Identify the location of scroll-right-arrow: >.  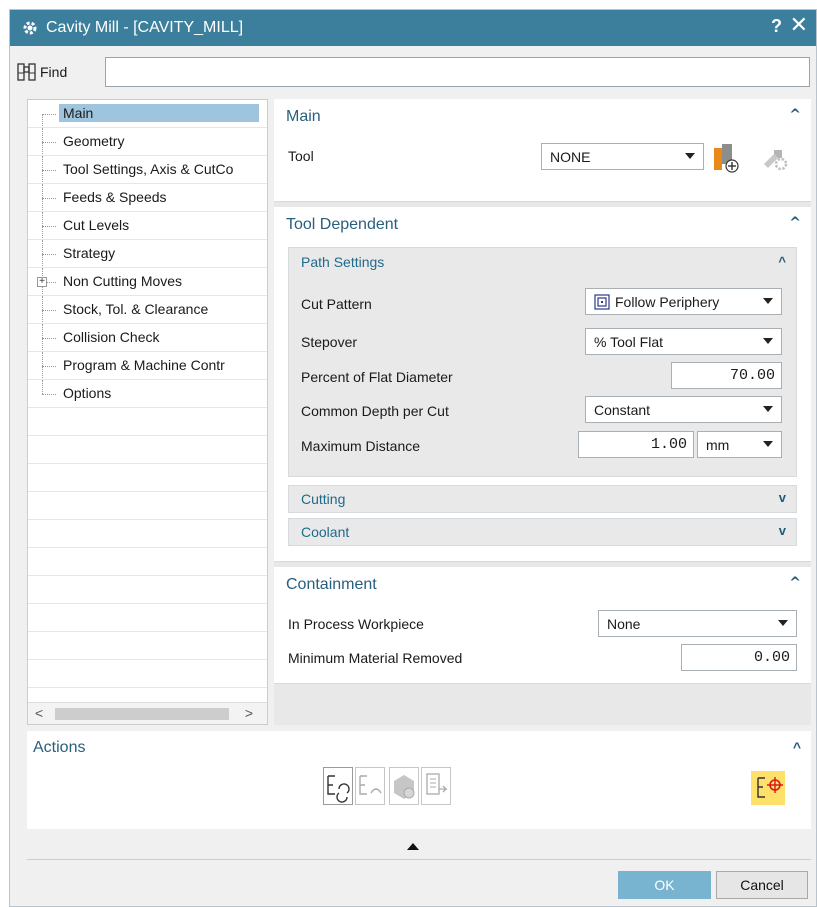
(249, 713).